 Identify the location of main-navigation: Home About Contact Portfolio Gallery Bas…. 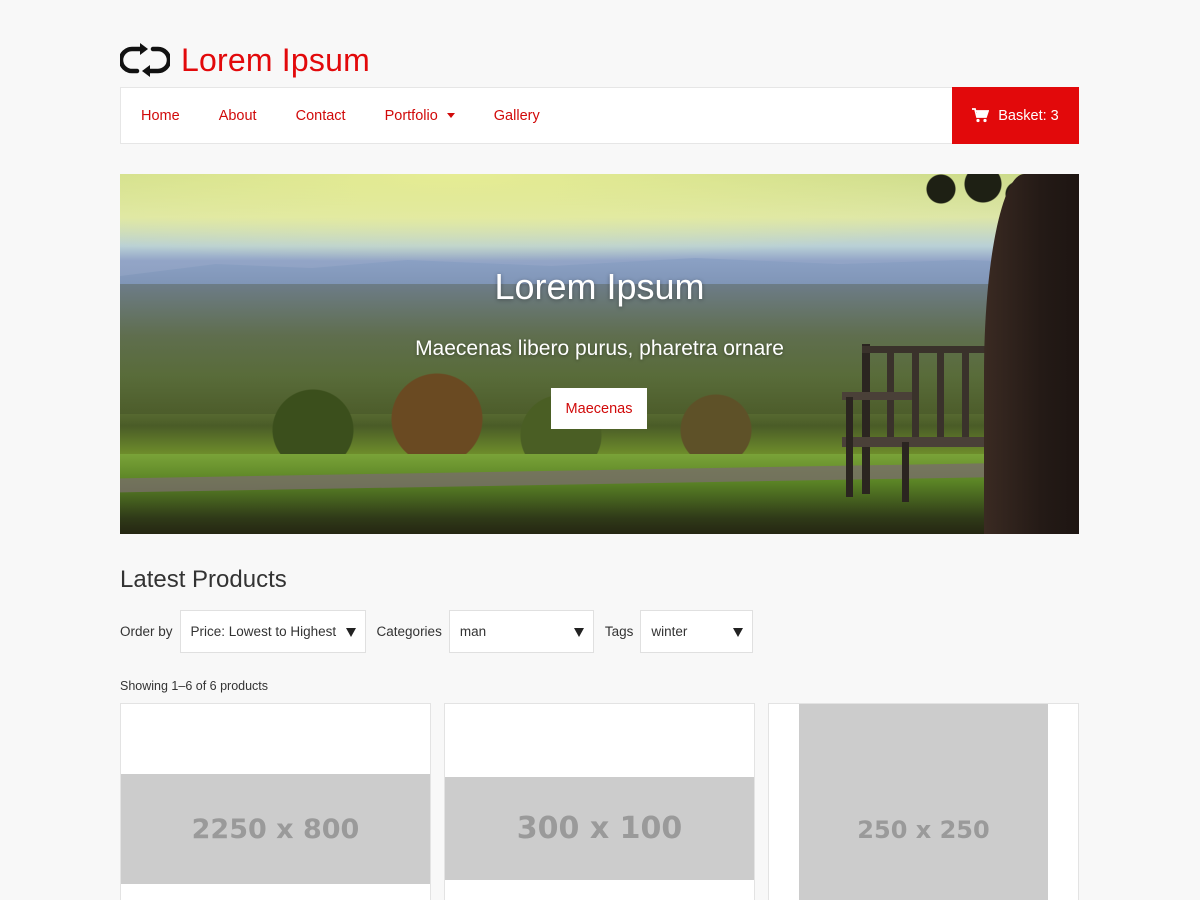
(599, 115).